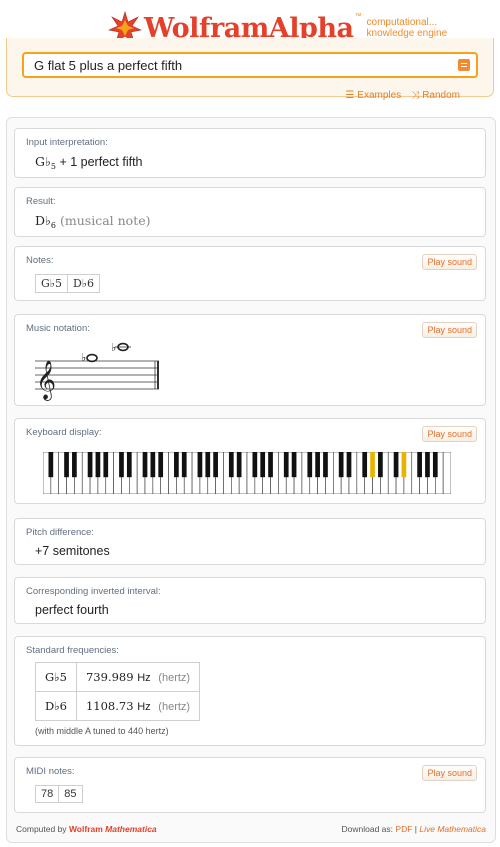 The height and width of the screenshot is (847, 500). I want to click on frequency-note: D♭6, so click(56, 706).